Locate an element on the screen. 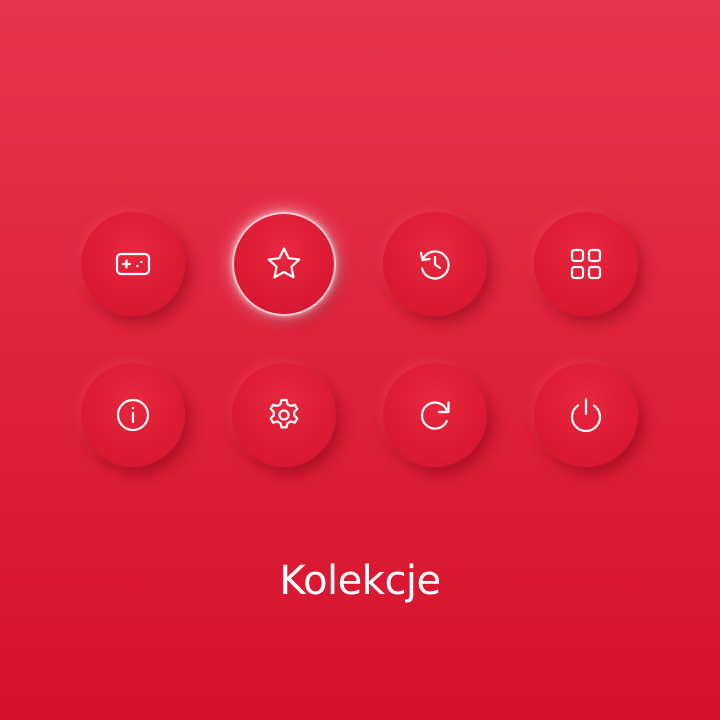 This screenshot has height=720, width=720. gamepad-icon is located at coordinates (133, 264).